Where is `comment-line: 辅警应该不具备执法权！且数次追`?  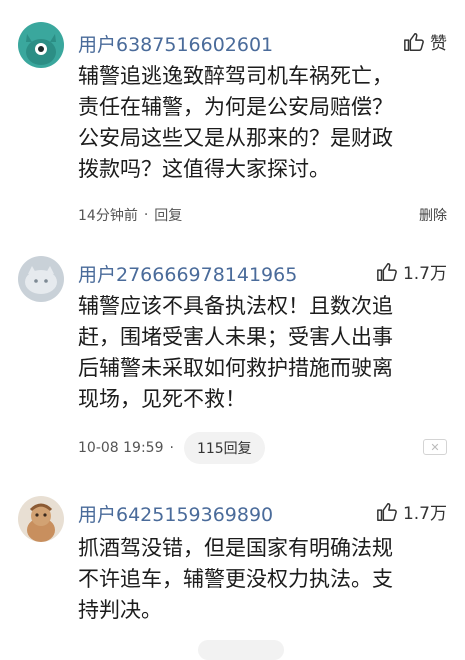
comment-line: 辅警应该不具备执法权！且数次追 is located at coordinates (235, 306).